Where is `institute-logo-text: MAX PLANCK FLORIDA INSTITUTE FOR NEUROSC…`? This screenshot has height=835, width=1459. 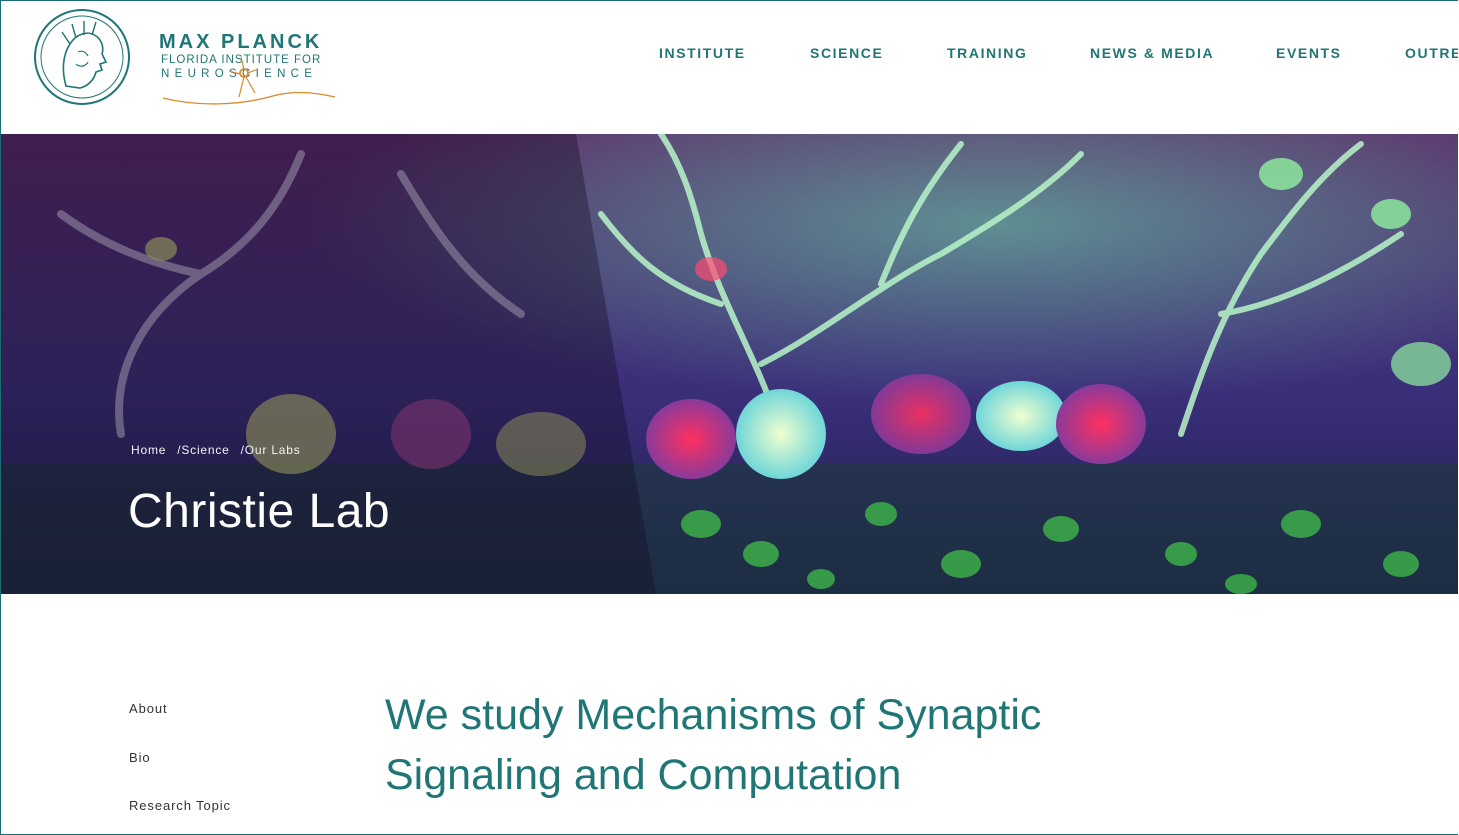
institute-logo-text: MAX PLANCK FLORIDA INSTITUTE FOR NEUROSC… is located at coordinates (259, 71).